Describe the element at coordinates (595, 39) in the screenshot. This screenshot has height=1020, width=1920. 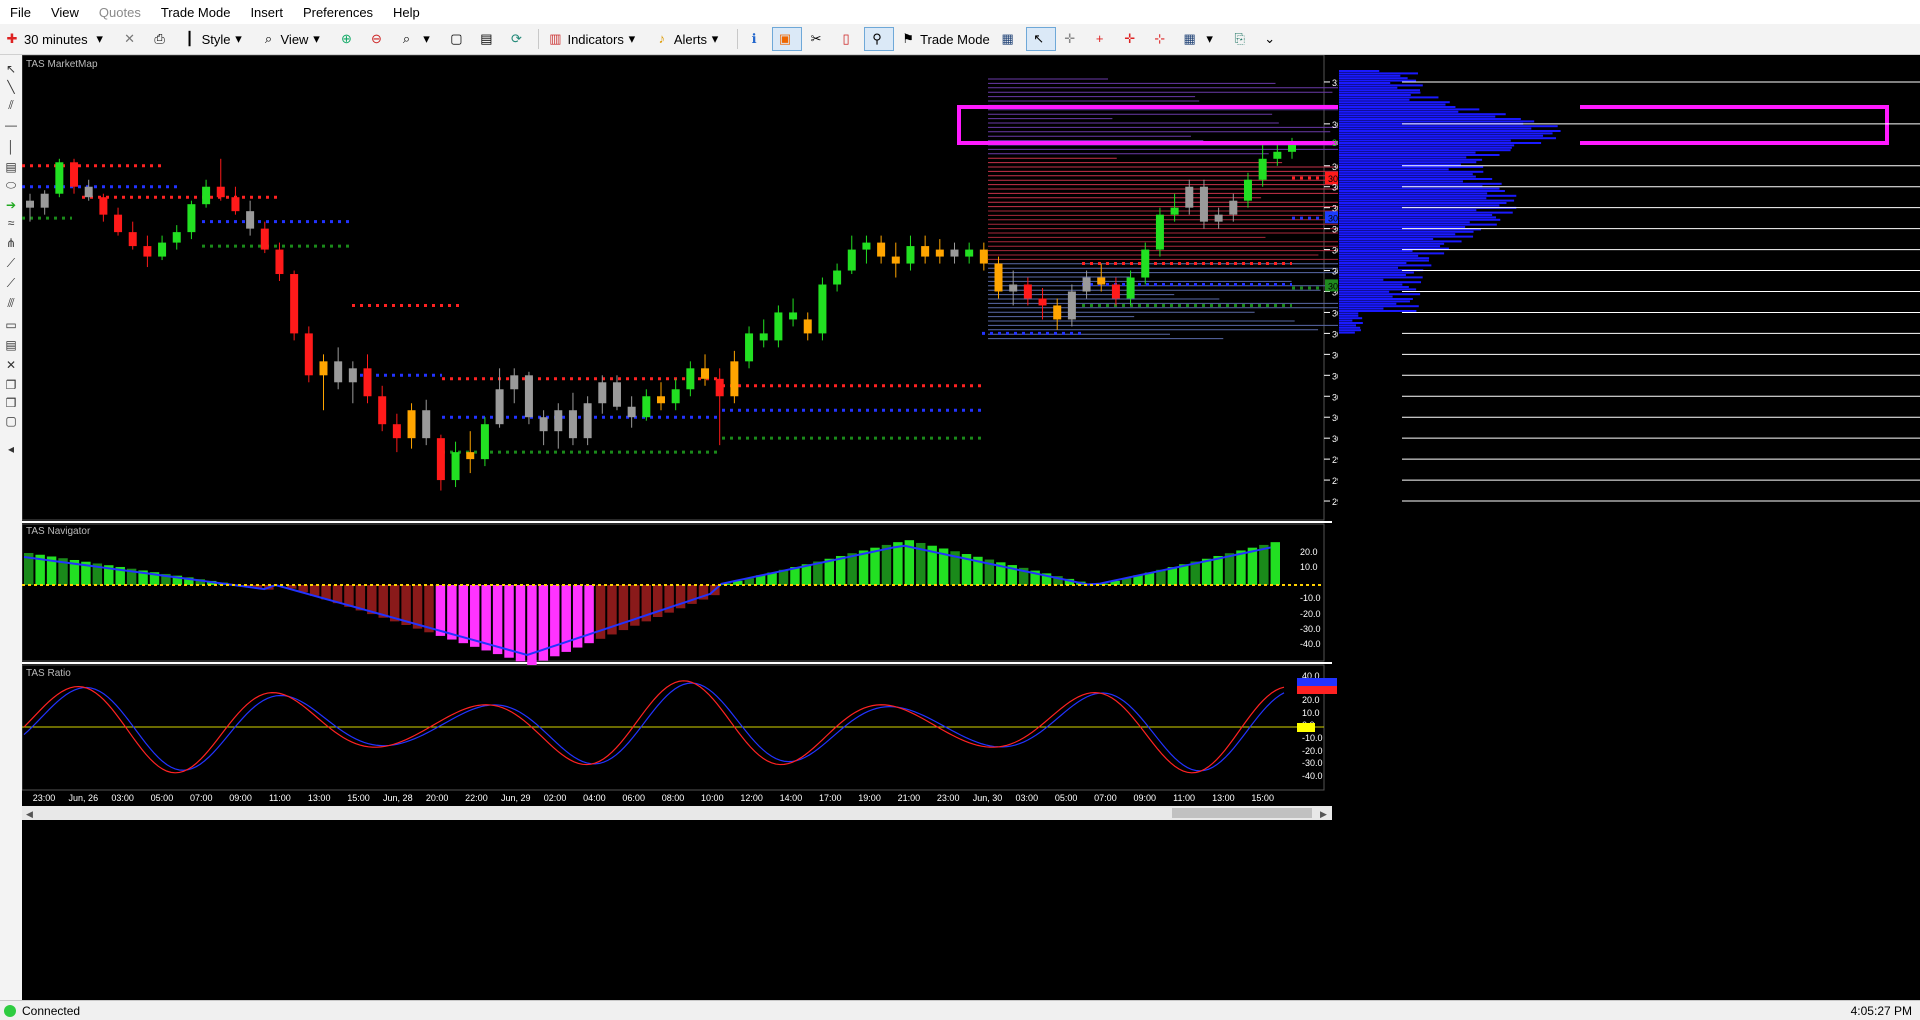
I see `indicators-button: ▥ Indicators ▾` at that location.